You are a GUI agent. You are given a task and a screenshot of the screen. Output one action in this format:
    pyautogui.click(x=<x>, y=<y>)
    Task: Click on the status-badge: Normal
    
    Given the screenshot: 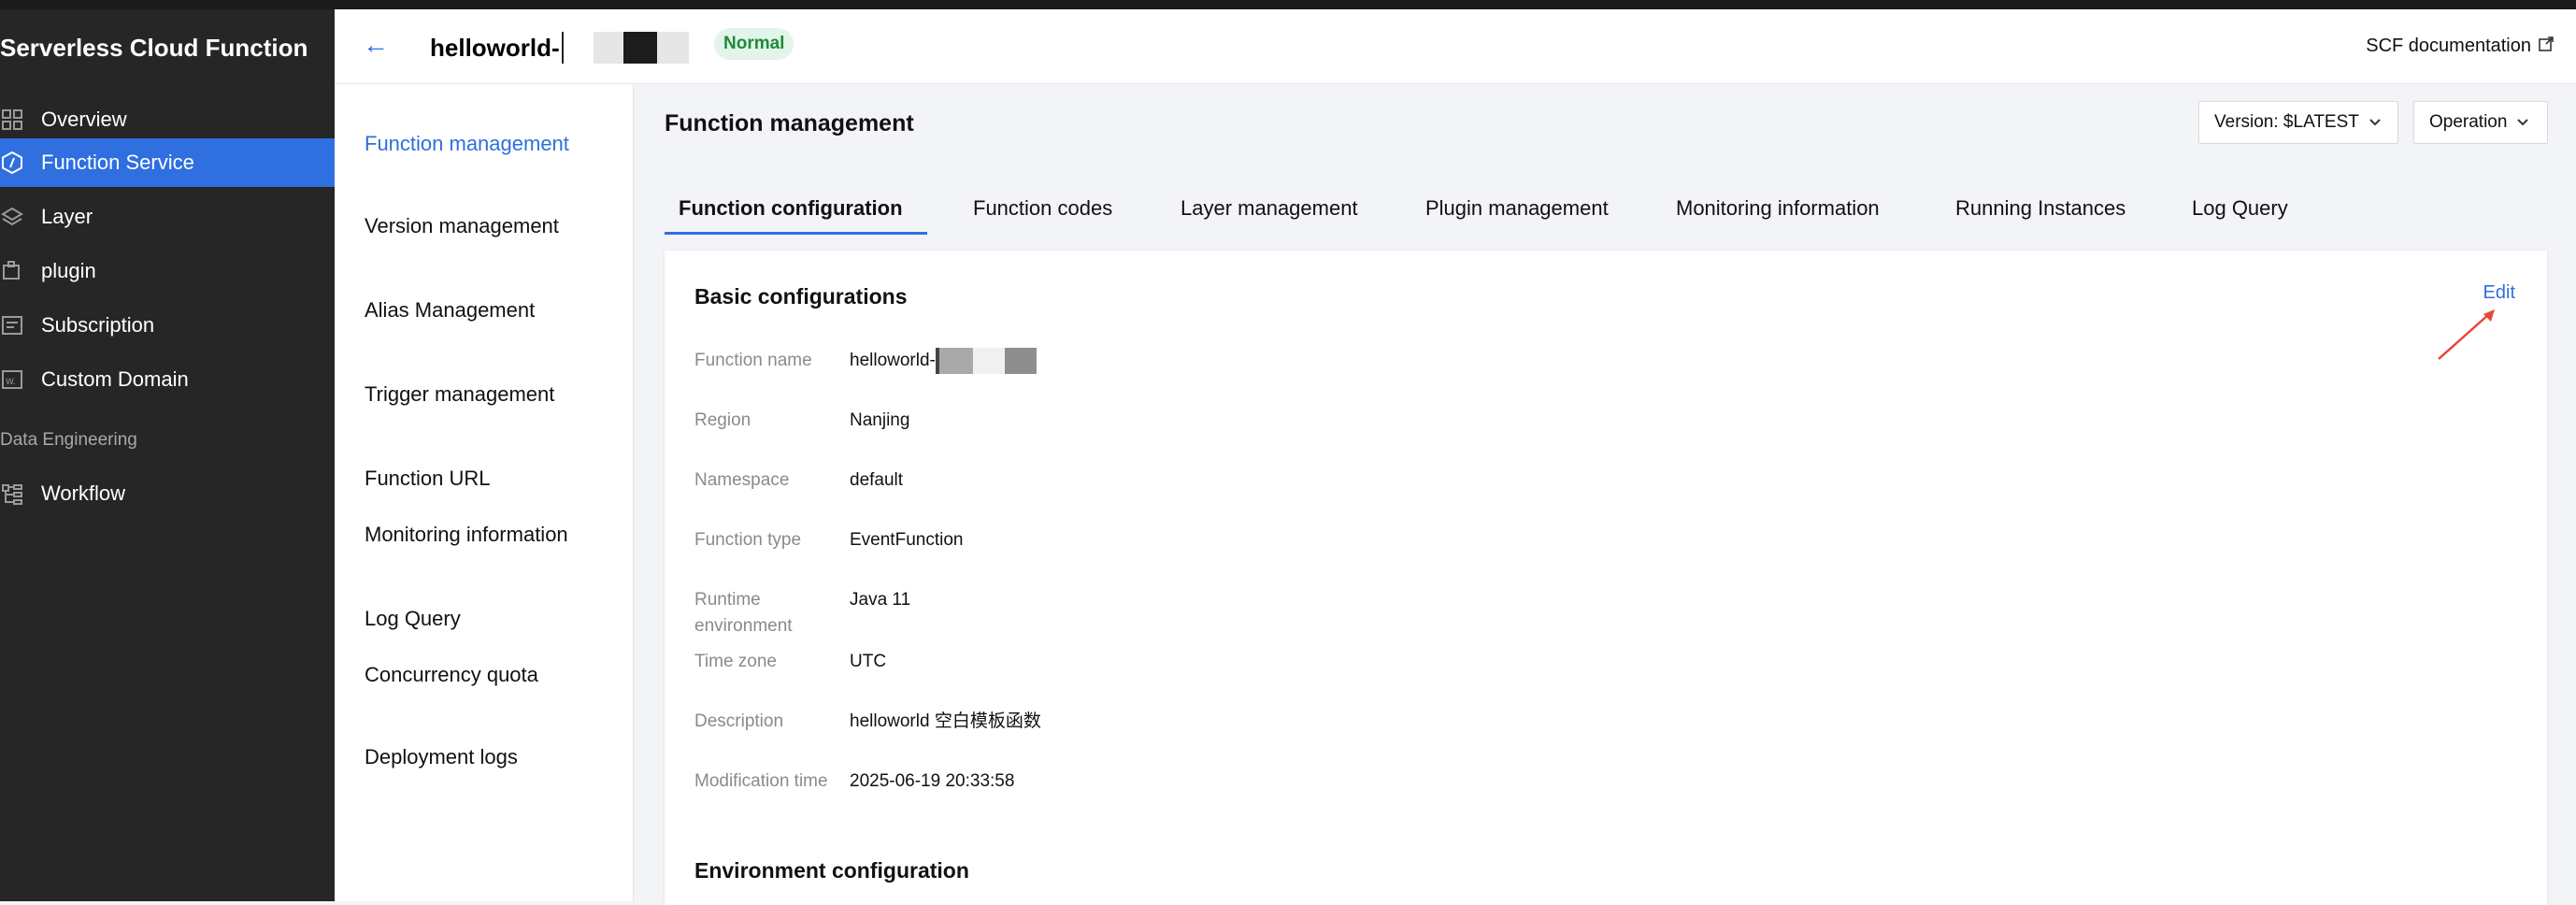 What is the action you would take?
    pyautogui.click(x=754, y=44)
    